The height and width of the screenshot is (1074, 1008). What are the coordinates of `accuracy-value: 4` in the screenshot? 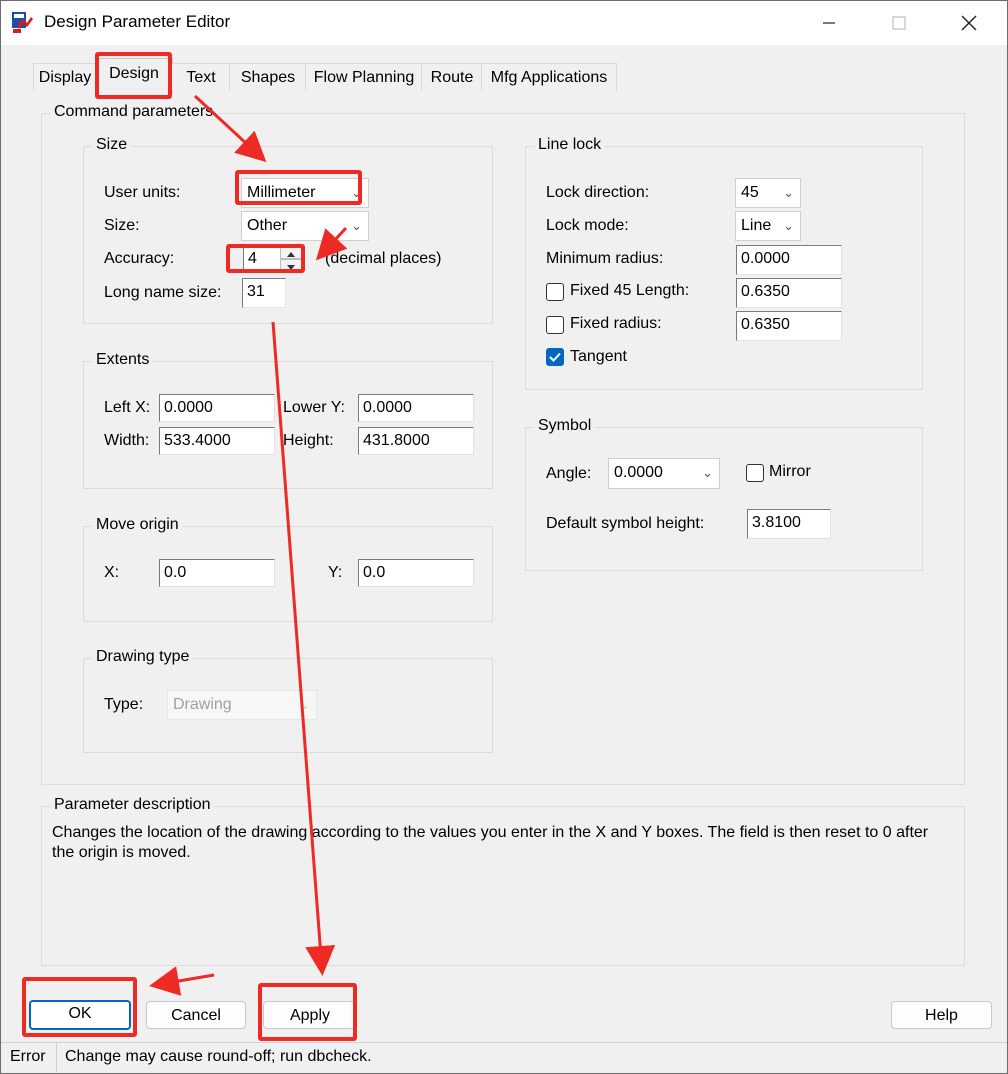 It's located at (252, 258).